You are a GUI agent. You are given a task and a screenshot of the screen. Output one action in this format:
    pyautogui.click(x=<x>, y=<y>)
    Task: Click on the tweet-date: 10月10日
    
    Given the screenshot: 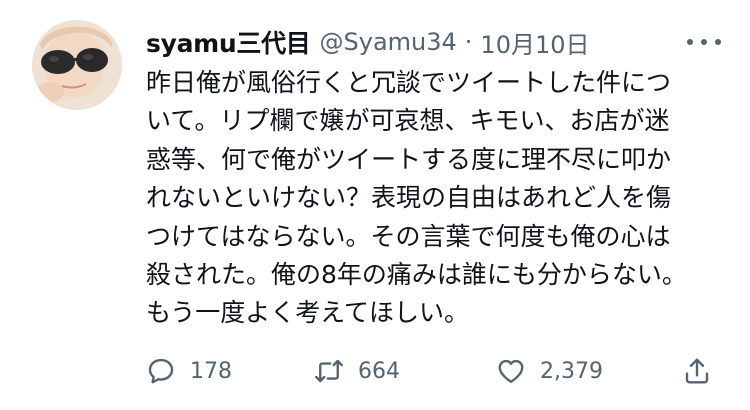 What is the action you would take?
    pyautogui.click(x=534, y=42)
    